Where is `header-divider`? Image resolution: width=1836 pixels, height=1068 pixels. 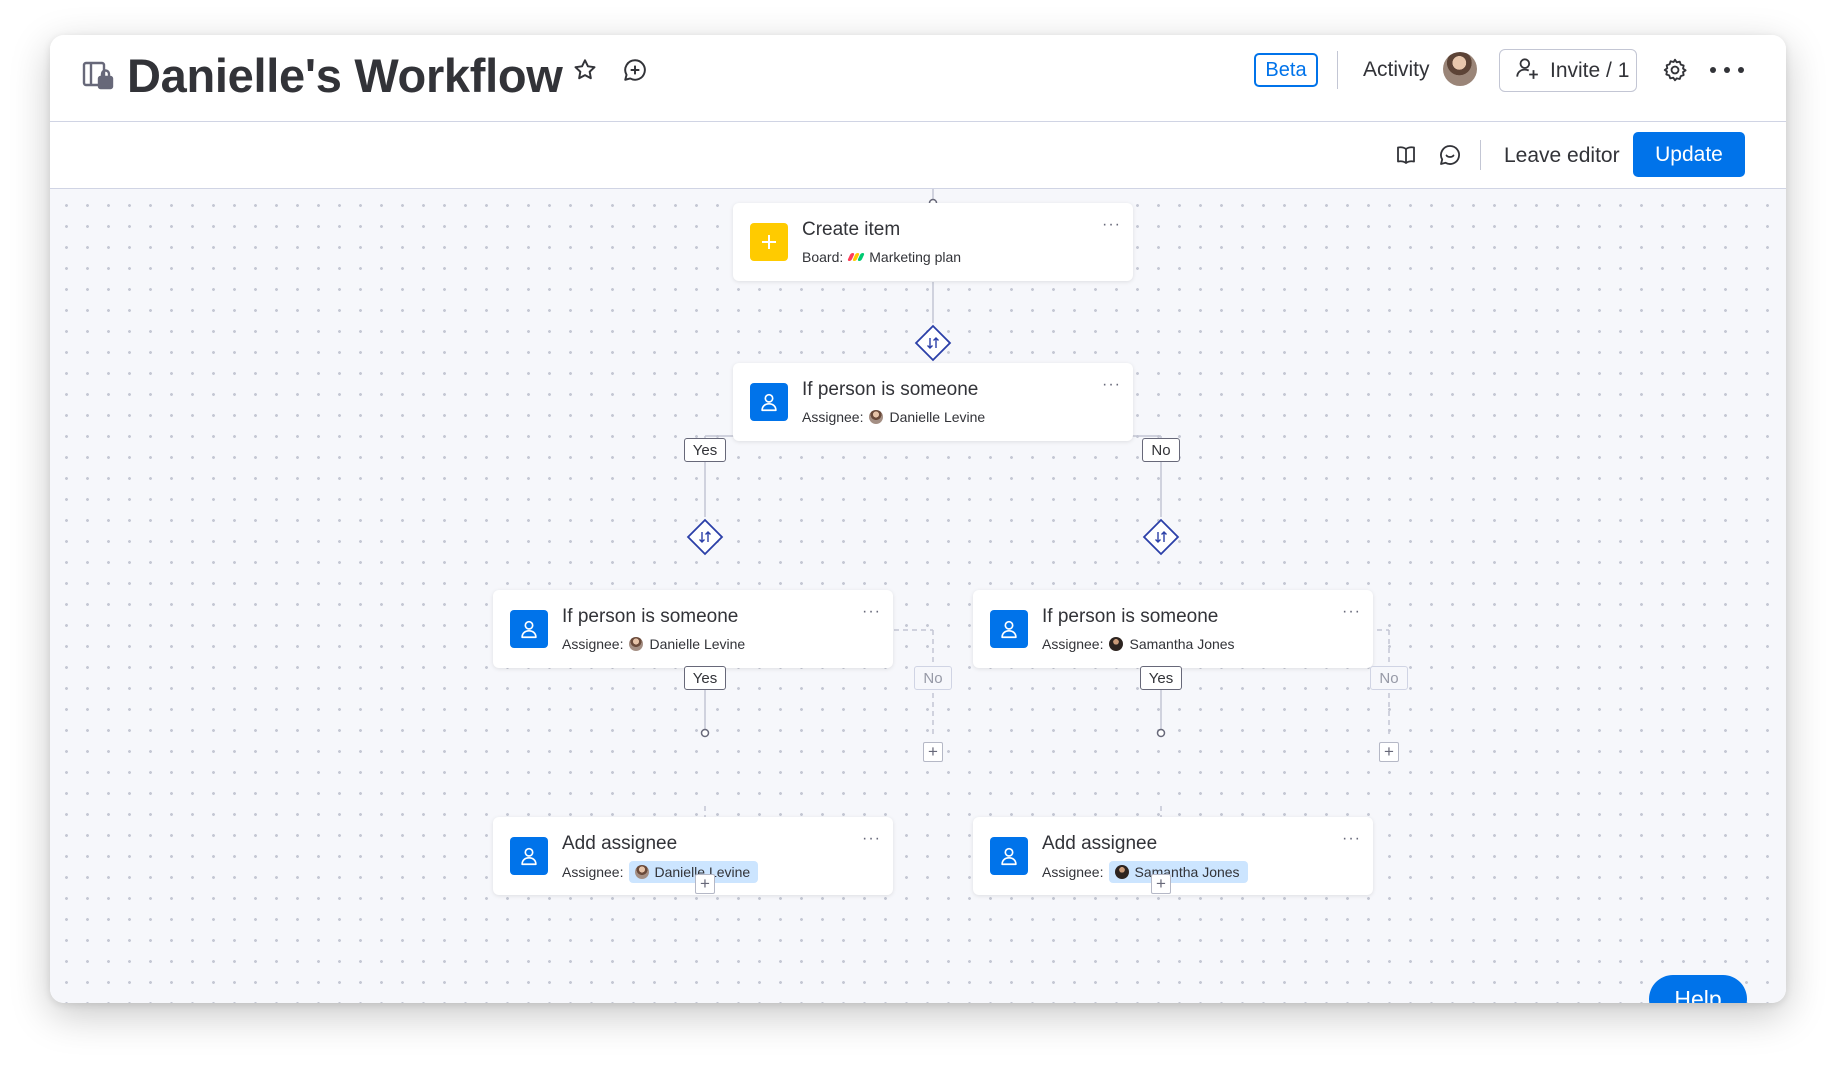
header-divider is located at coordinates (1337, 70).